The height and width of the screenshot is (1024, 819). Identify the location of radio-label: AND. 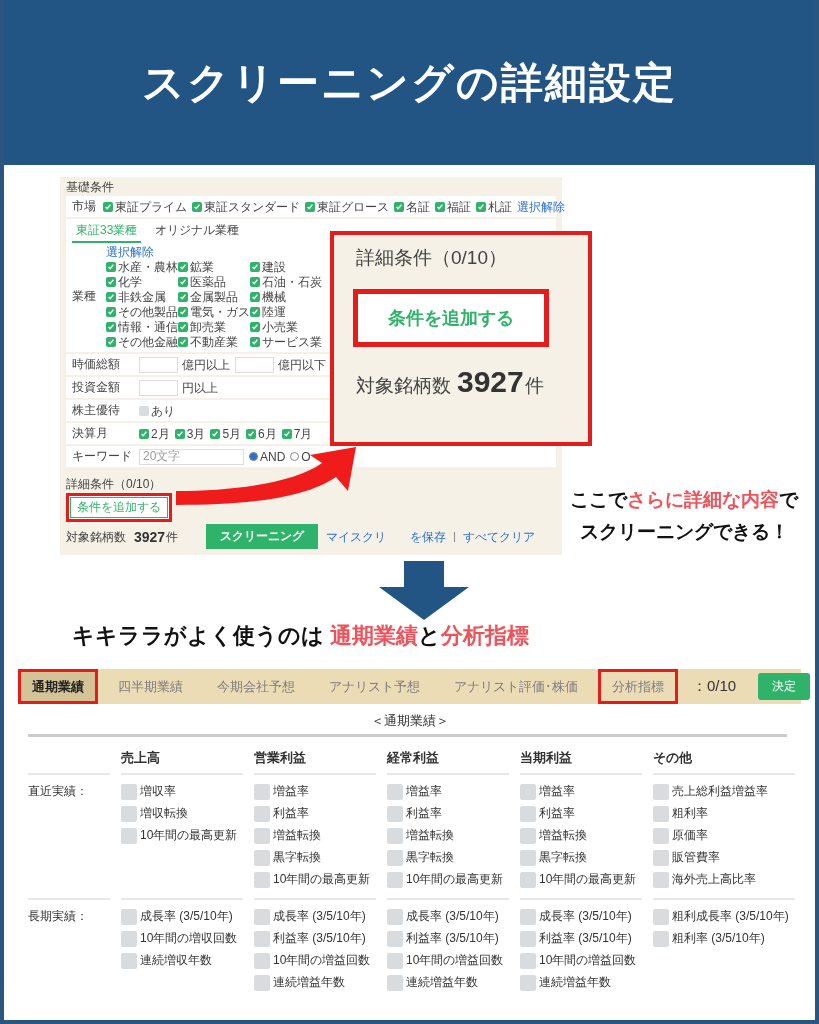
(273, 456).